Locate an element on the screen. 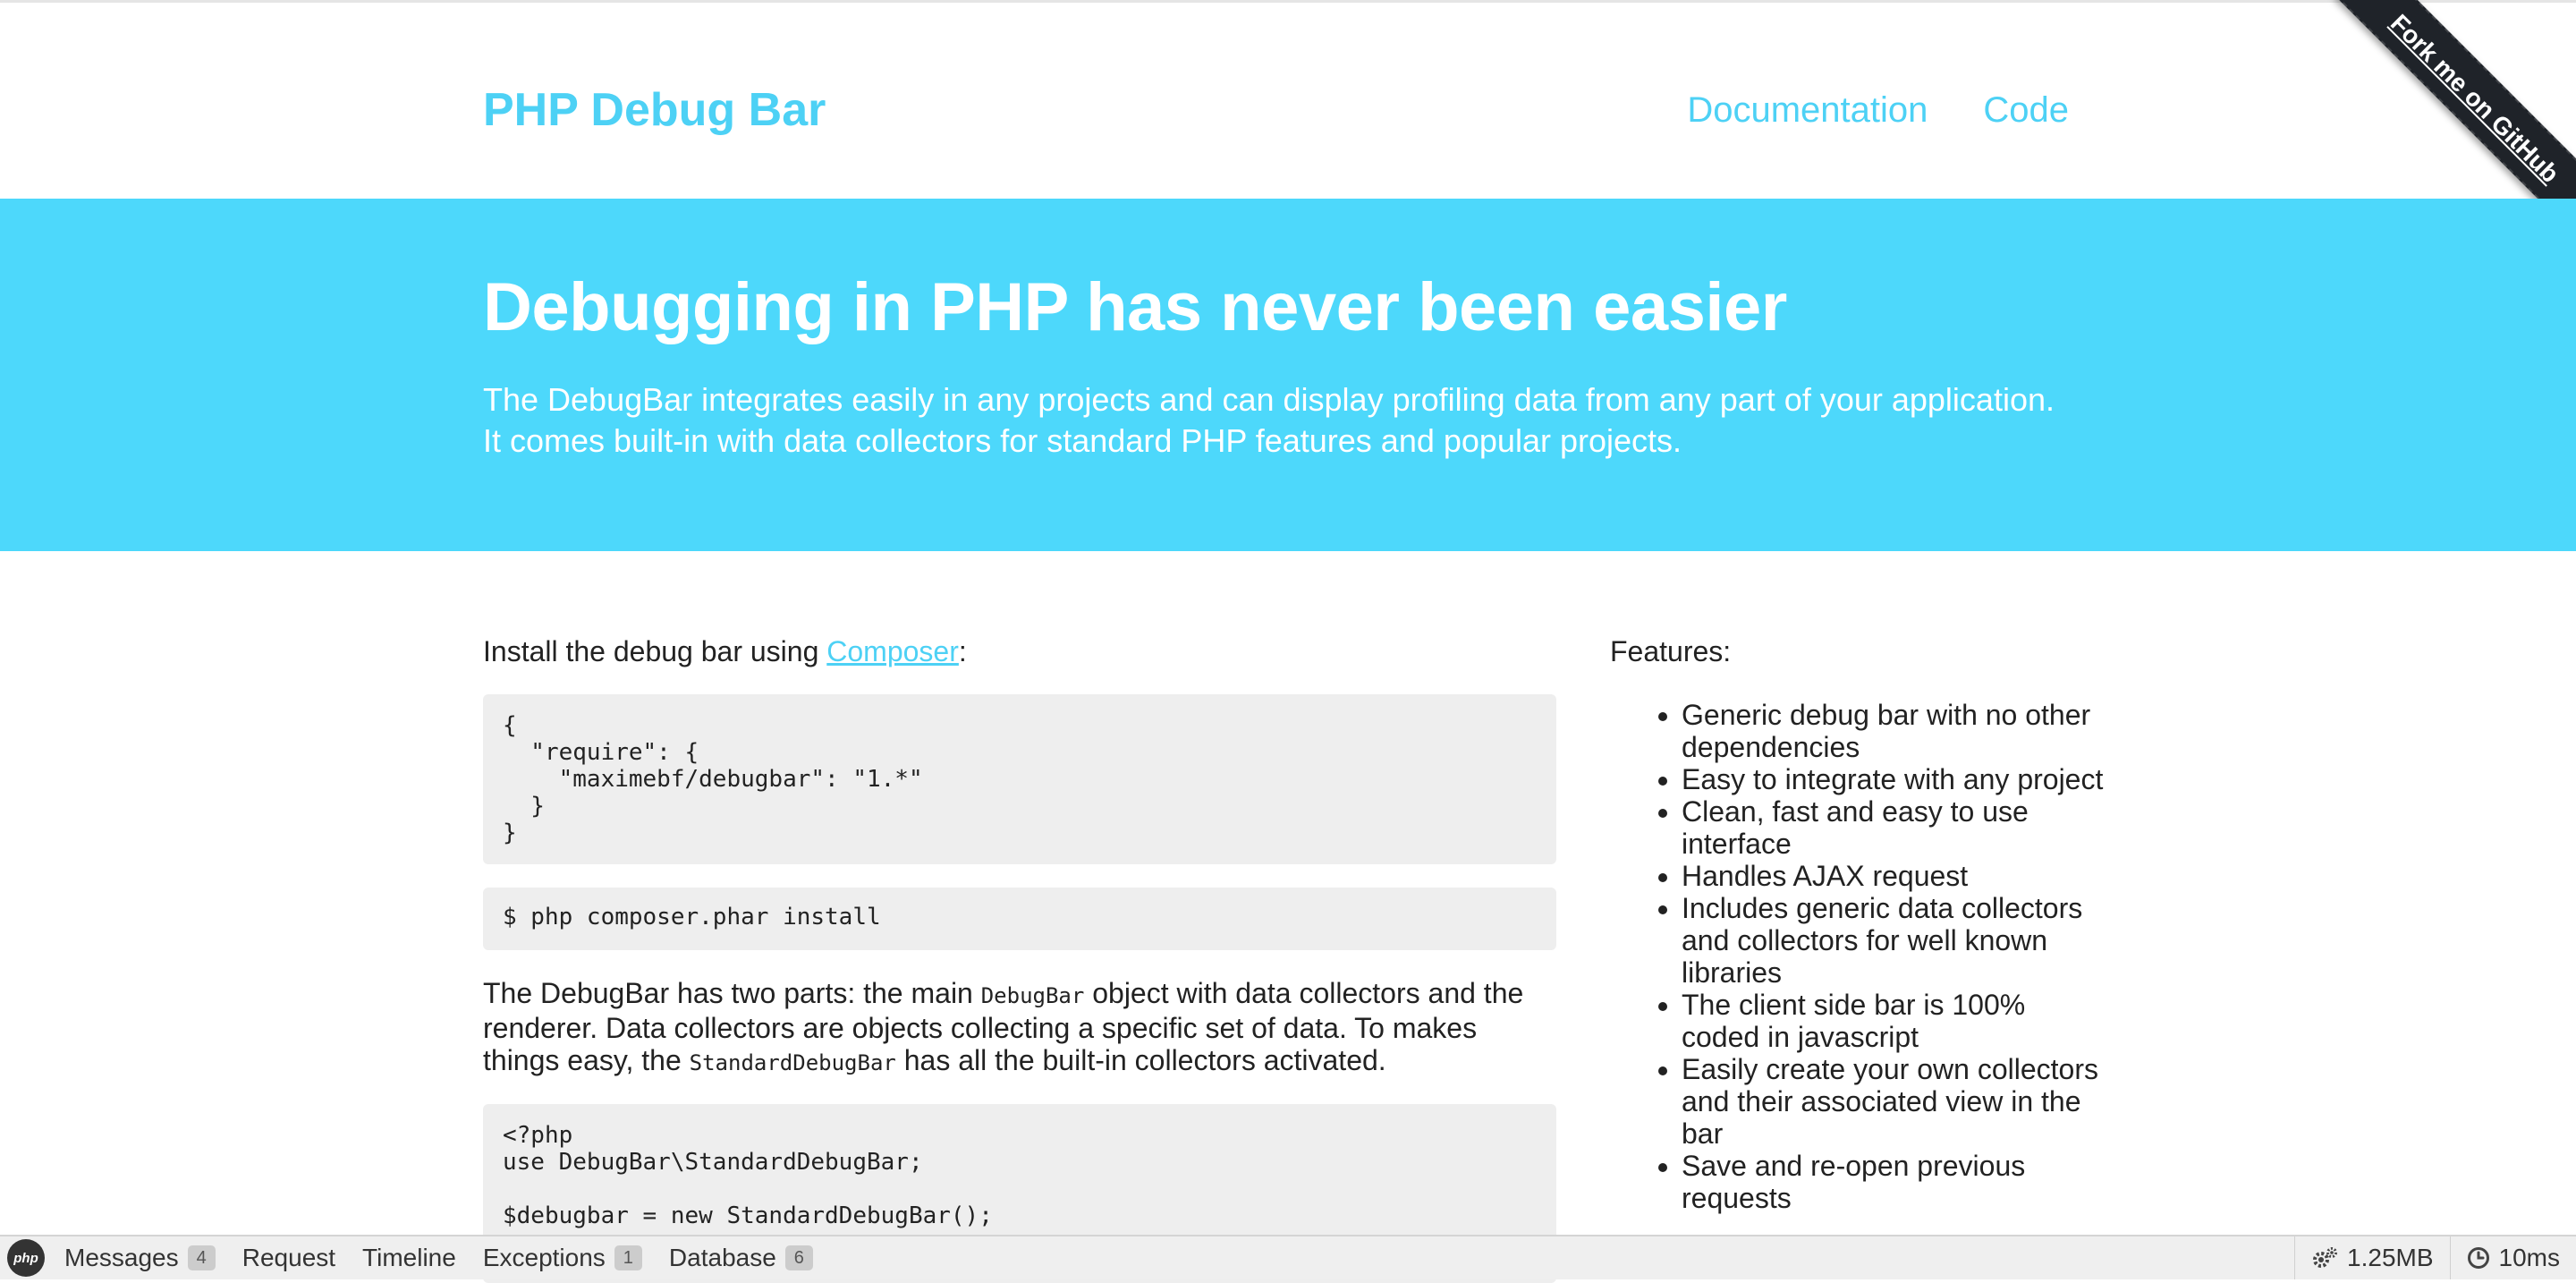  clock-icon is located at coordinates (2478, 1258).